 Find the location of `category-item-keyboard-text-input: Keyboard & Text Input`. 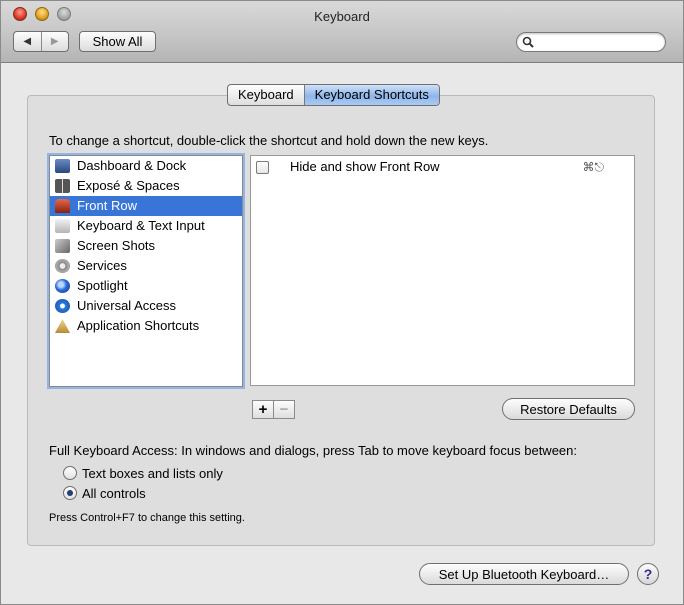

category-item-keyboard-text-input: Keyboard & Text Input is located at coordinates (146, 226).